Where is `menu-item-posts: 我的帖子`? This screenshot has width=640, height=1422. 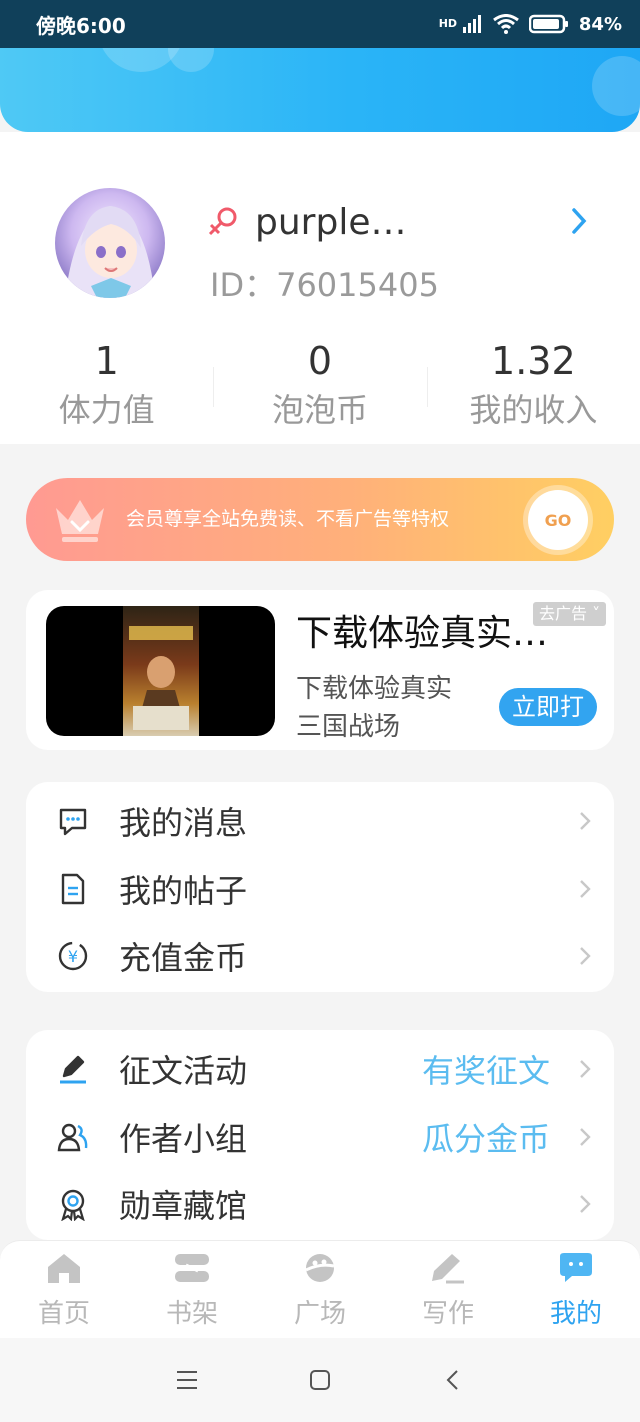 menu-item-posts: 我的帖子 is located at coordinates (320, 889).